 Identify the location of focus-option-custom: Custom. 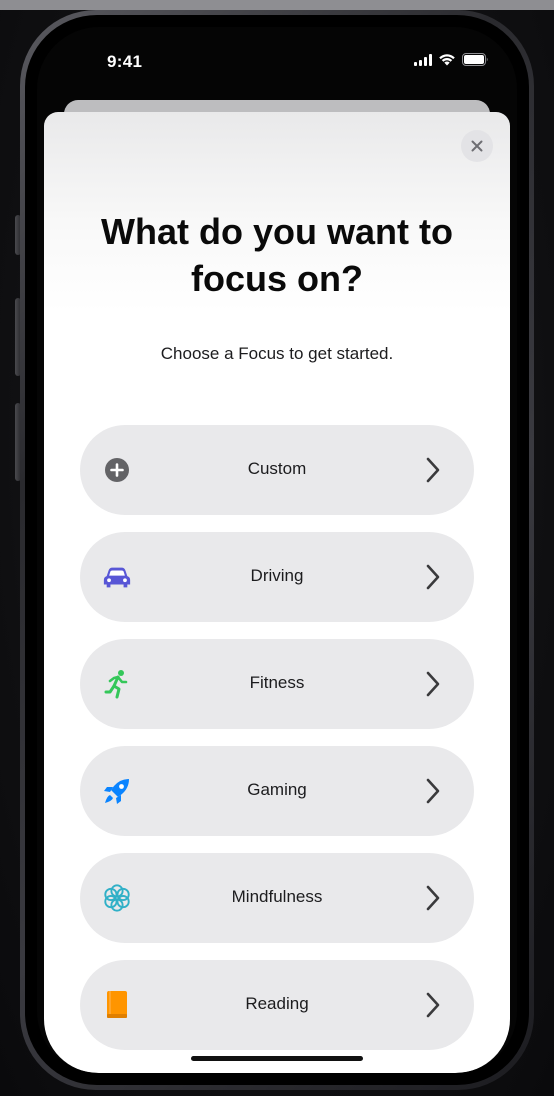
(277, 470).